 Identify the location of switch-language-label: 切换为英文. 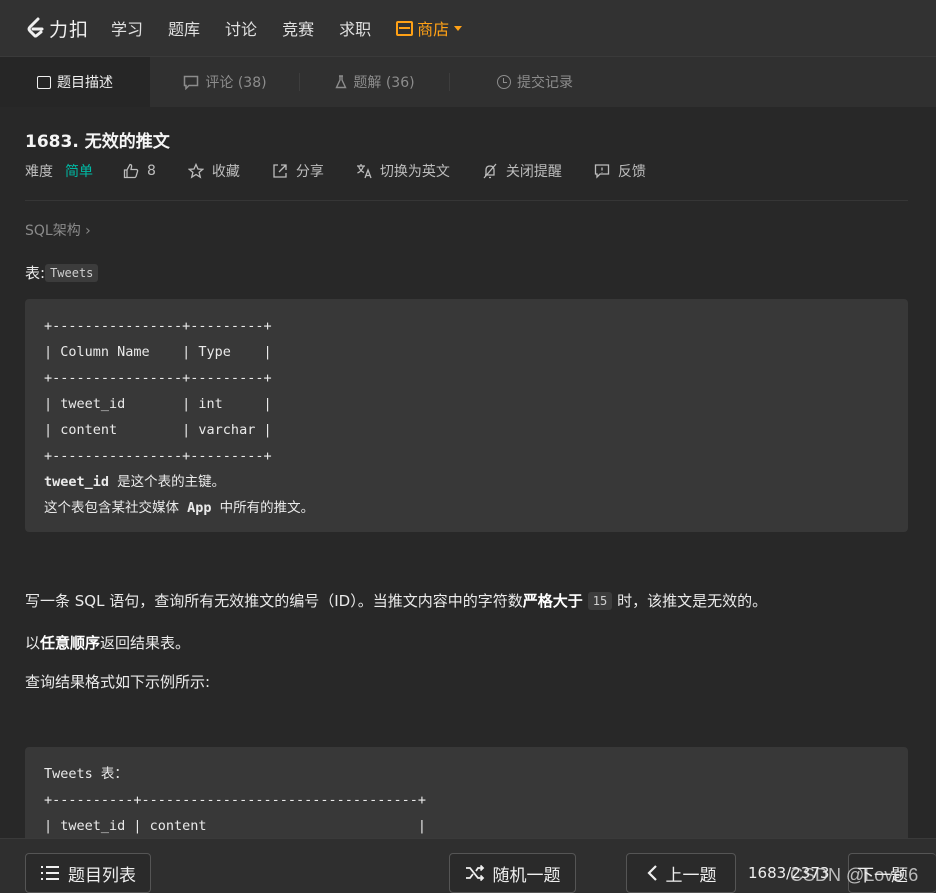
(414, 172).